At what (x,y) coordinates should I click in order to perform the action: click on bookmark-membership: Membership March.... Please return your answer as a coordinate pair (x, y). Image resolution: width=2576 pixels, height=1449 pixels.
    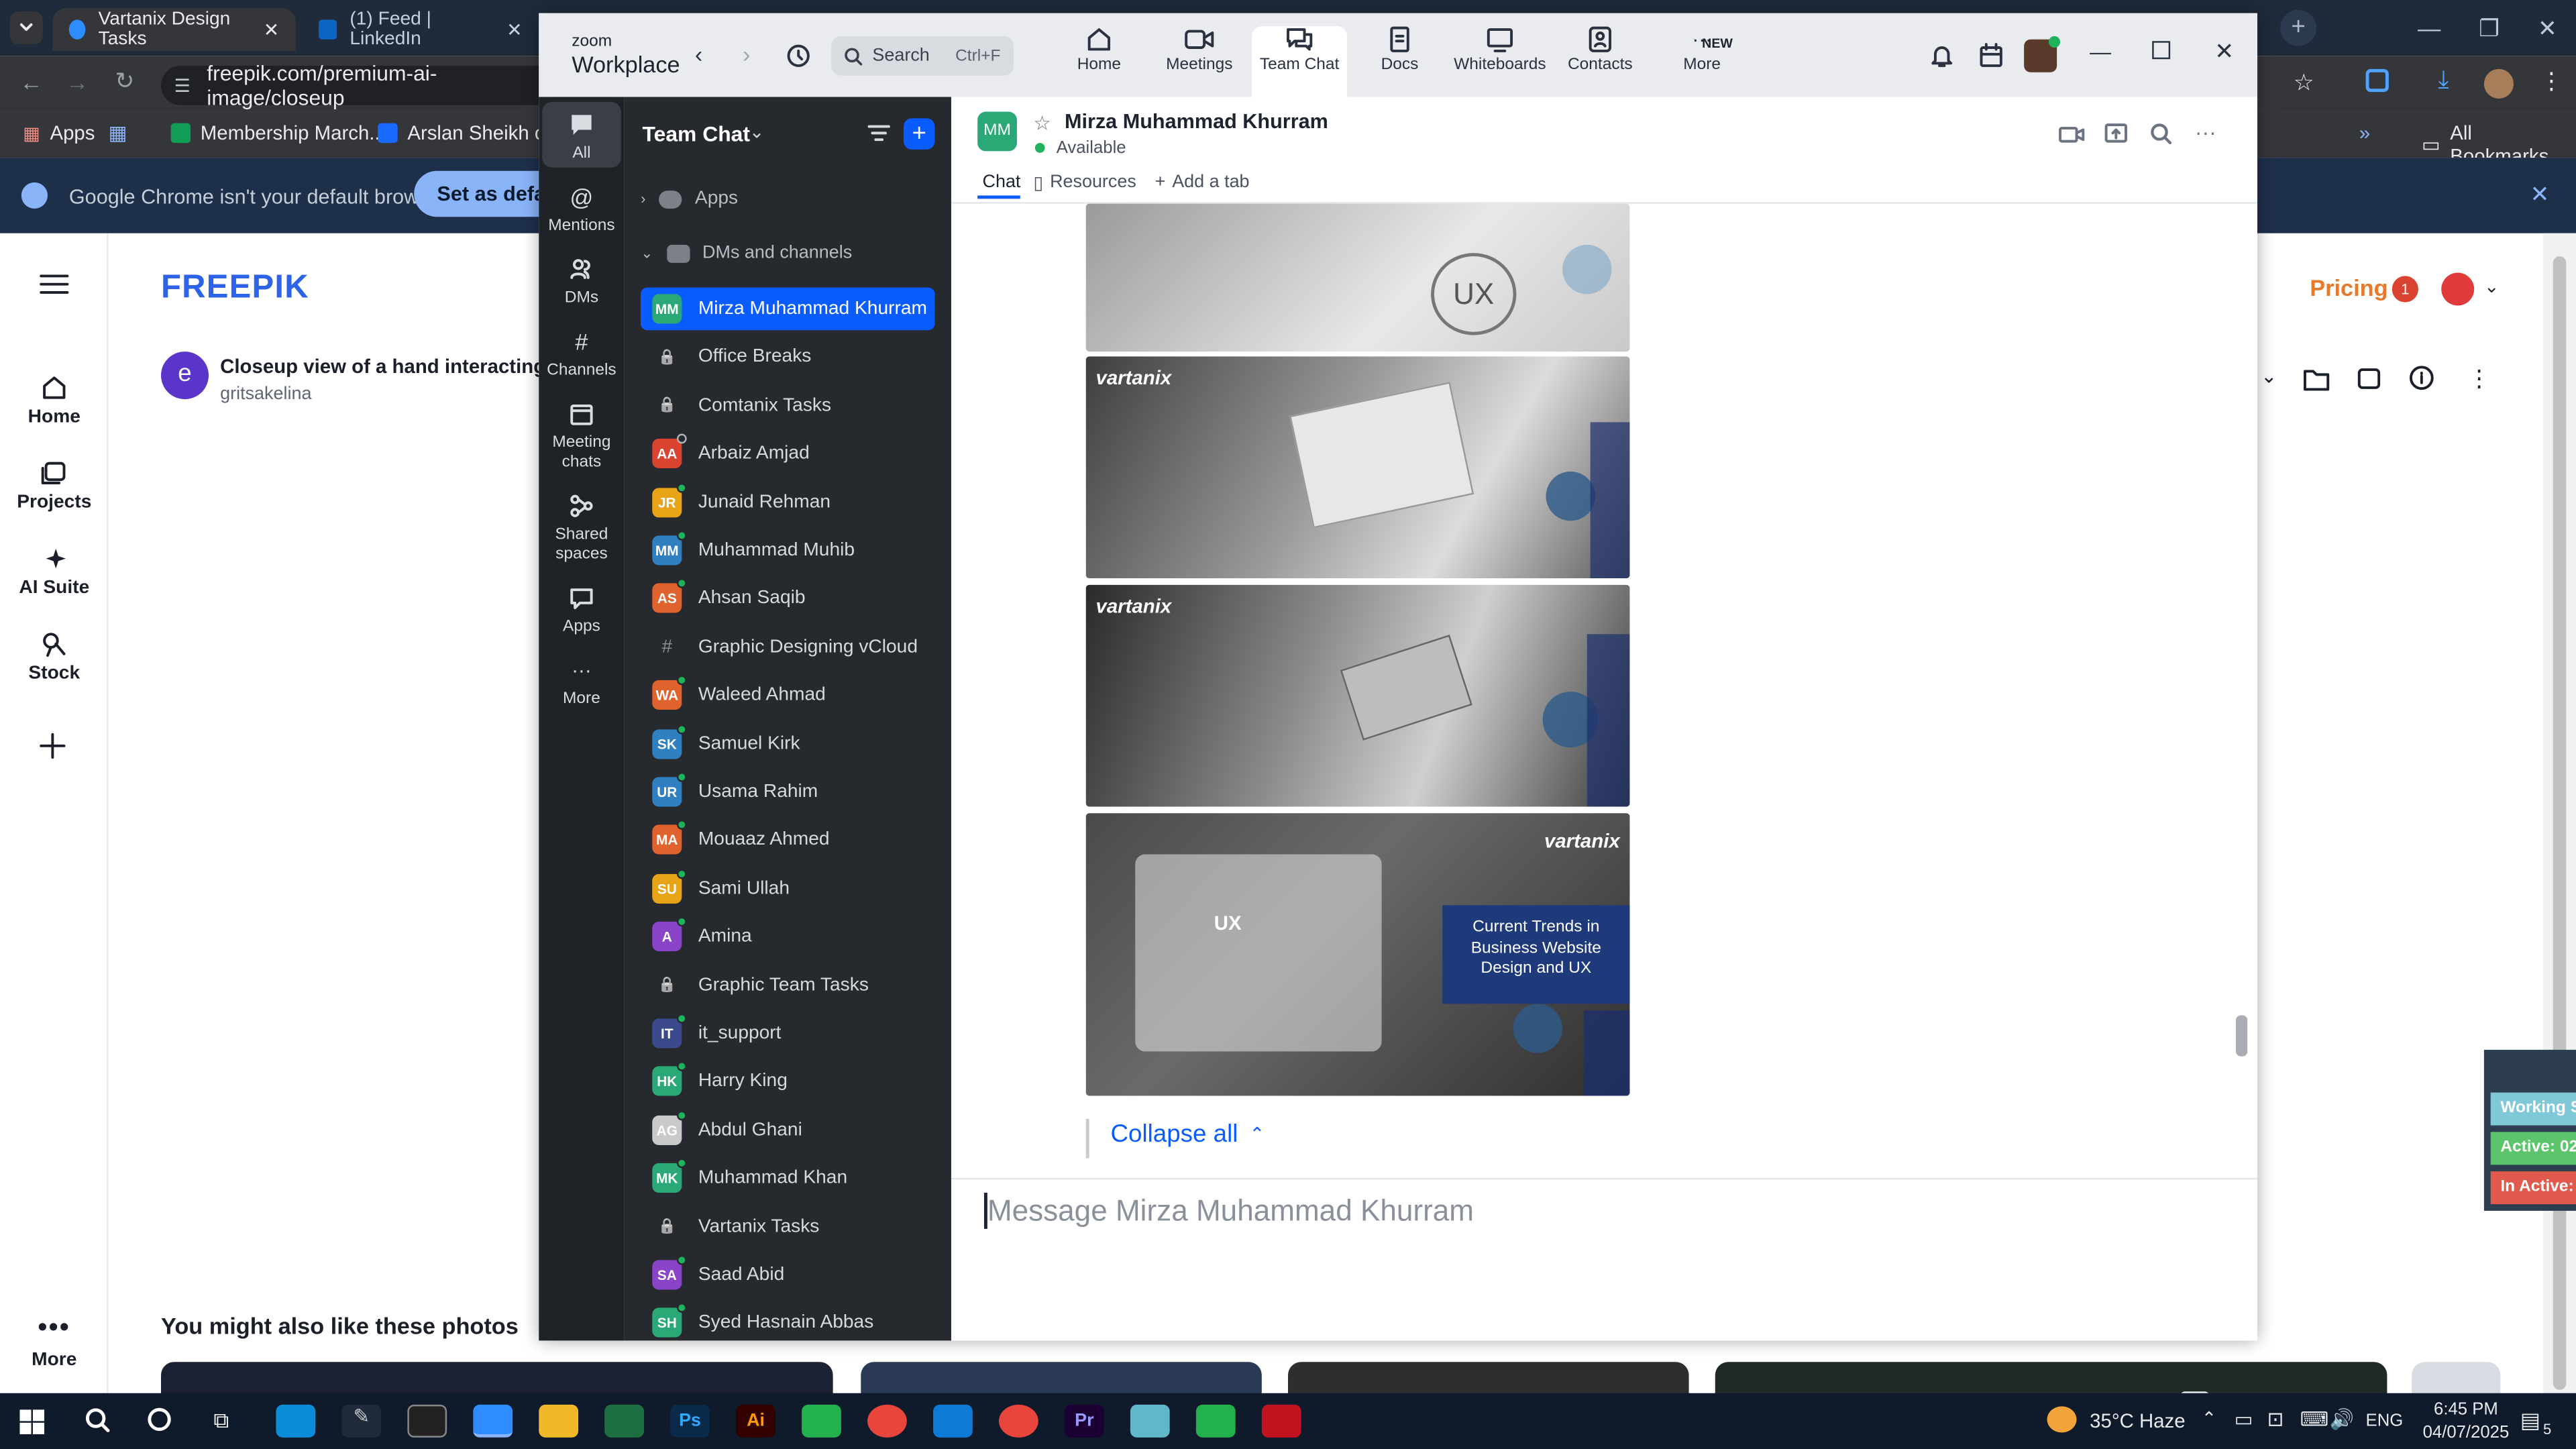
    Looking at the image, I should click on (278, 133).